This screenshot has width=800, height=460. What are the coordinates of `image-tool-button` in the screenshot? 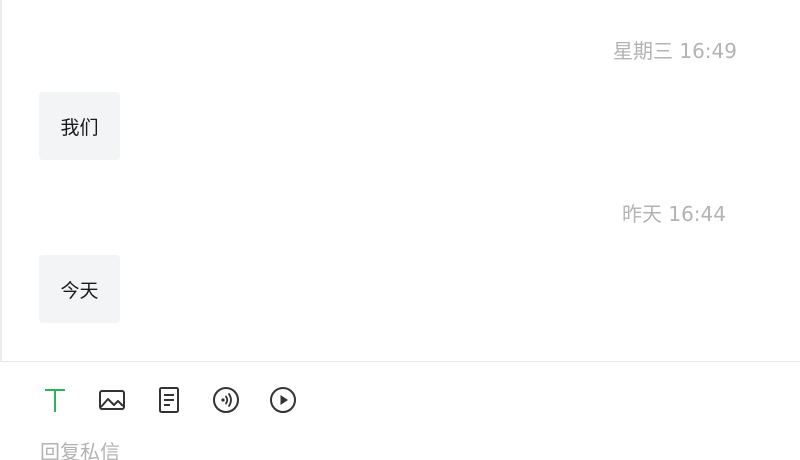 It's located at (112, 400).